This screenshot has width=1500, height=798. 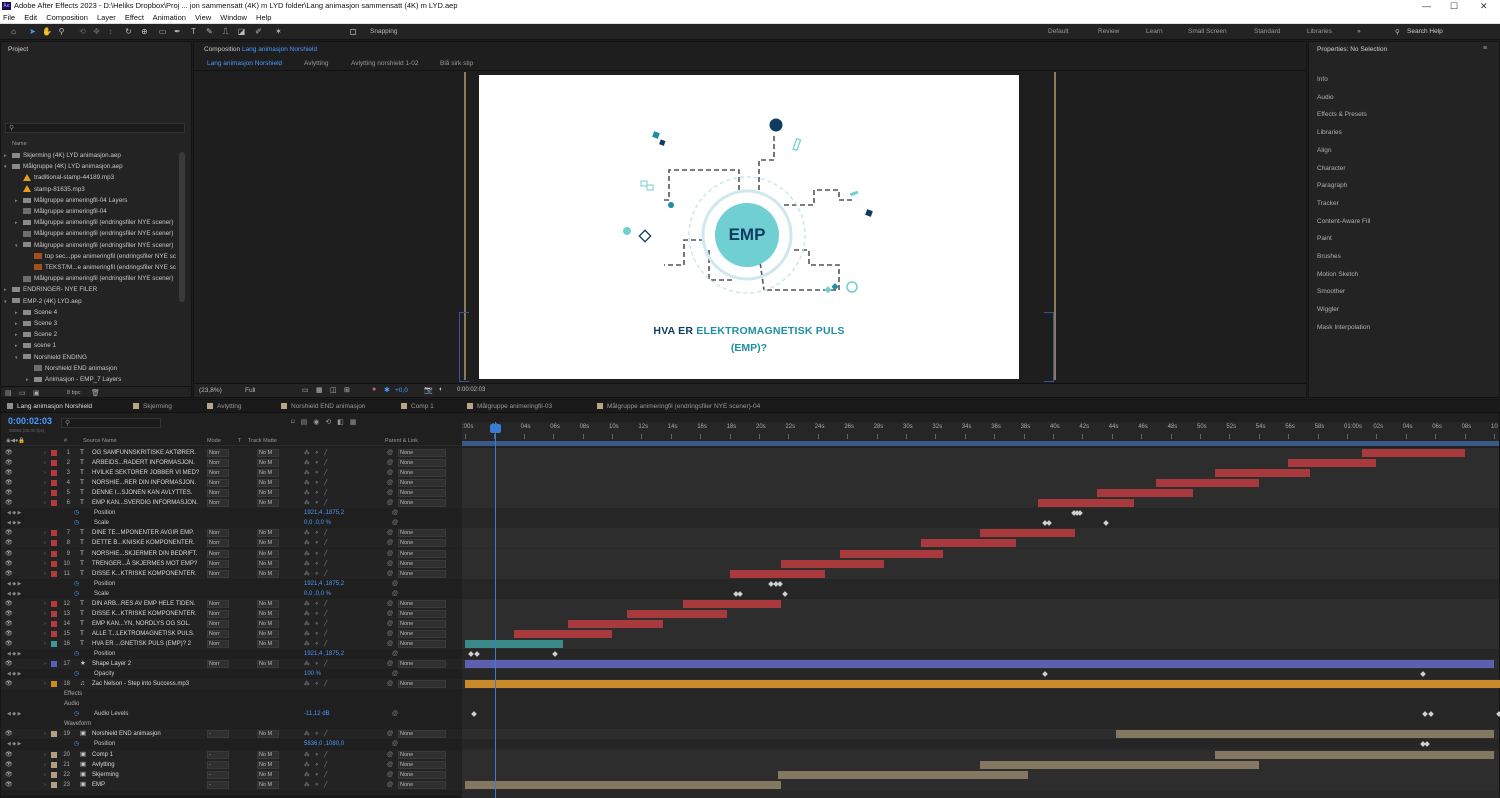 I want to click on layer-name: HVA ER ...GNETISK PULS (EMP)? 2, so click(x=141, y=644).